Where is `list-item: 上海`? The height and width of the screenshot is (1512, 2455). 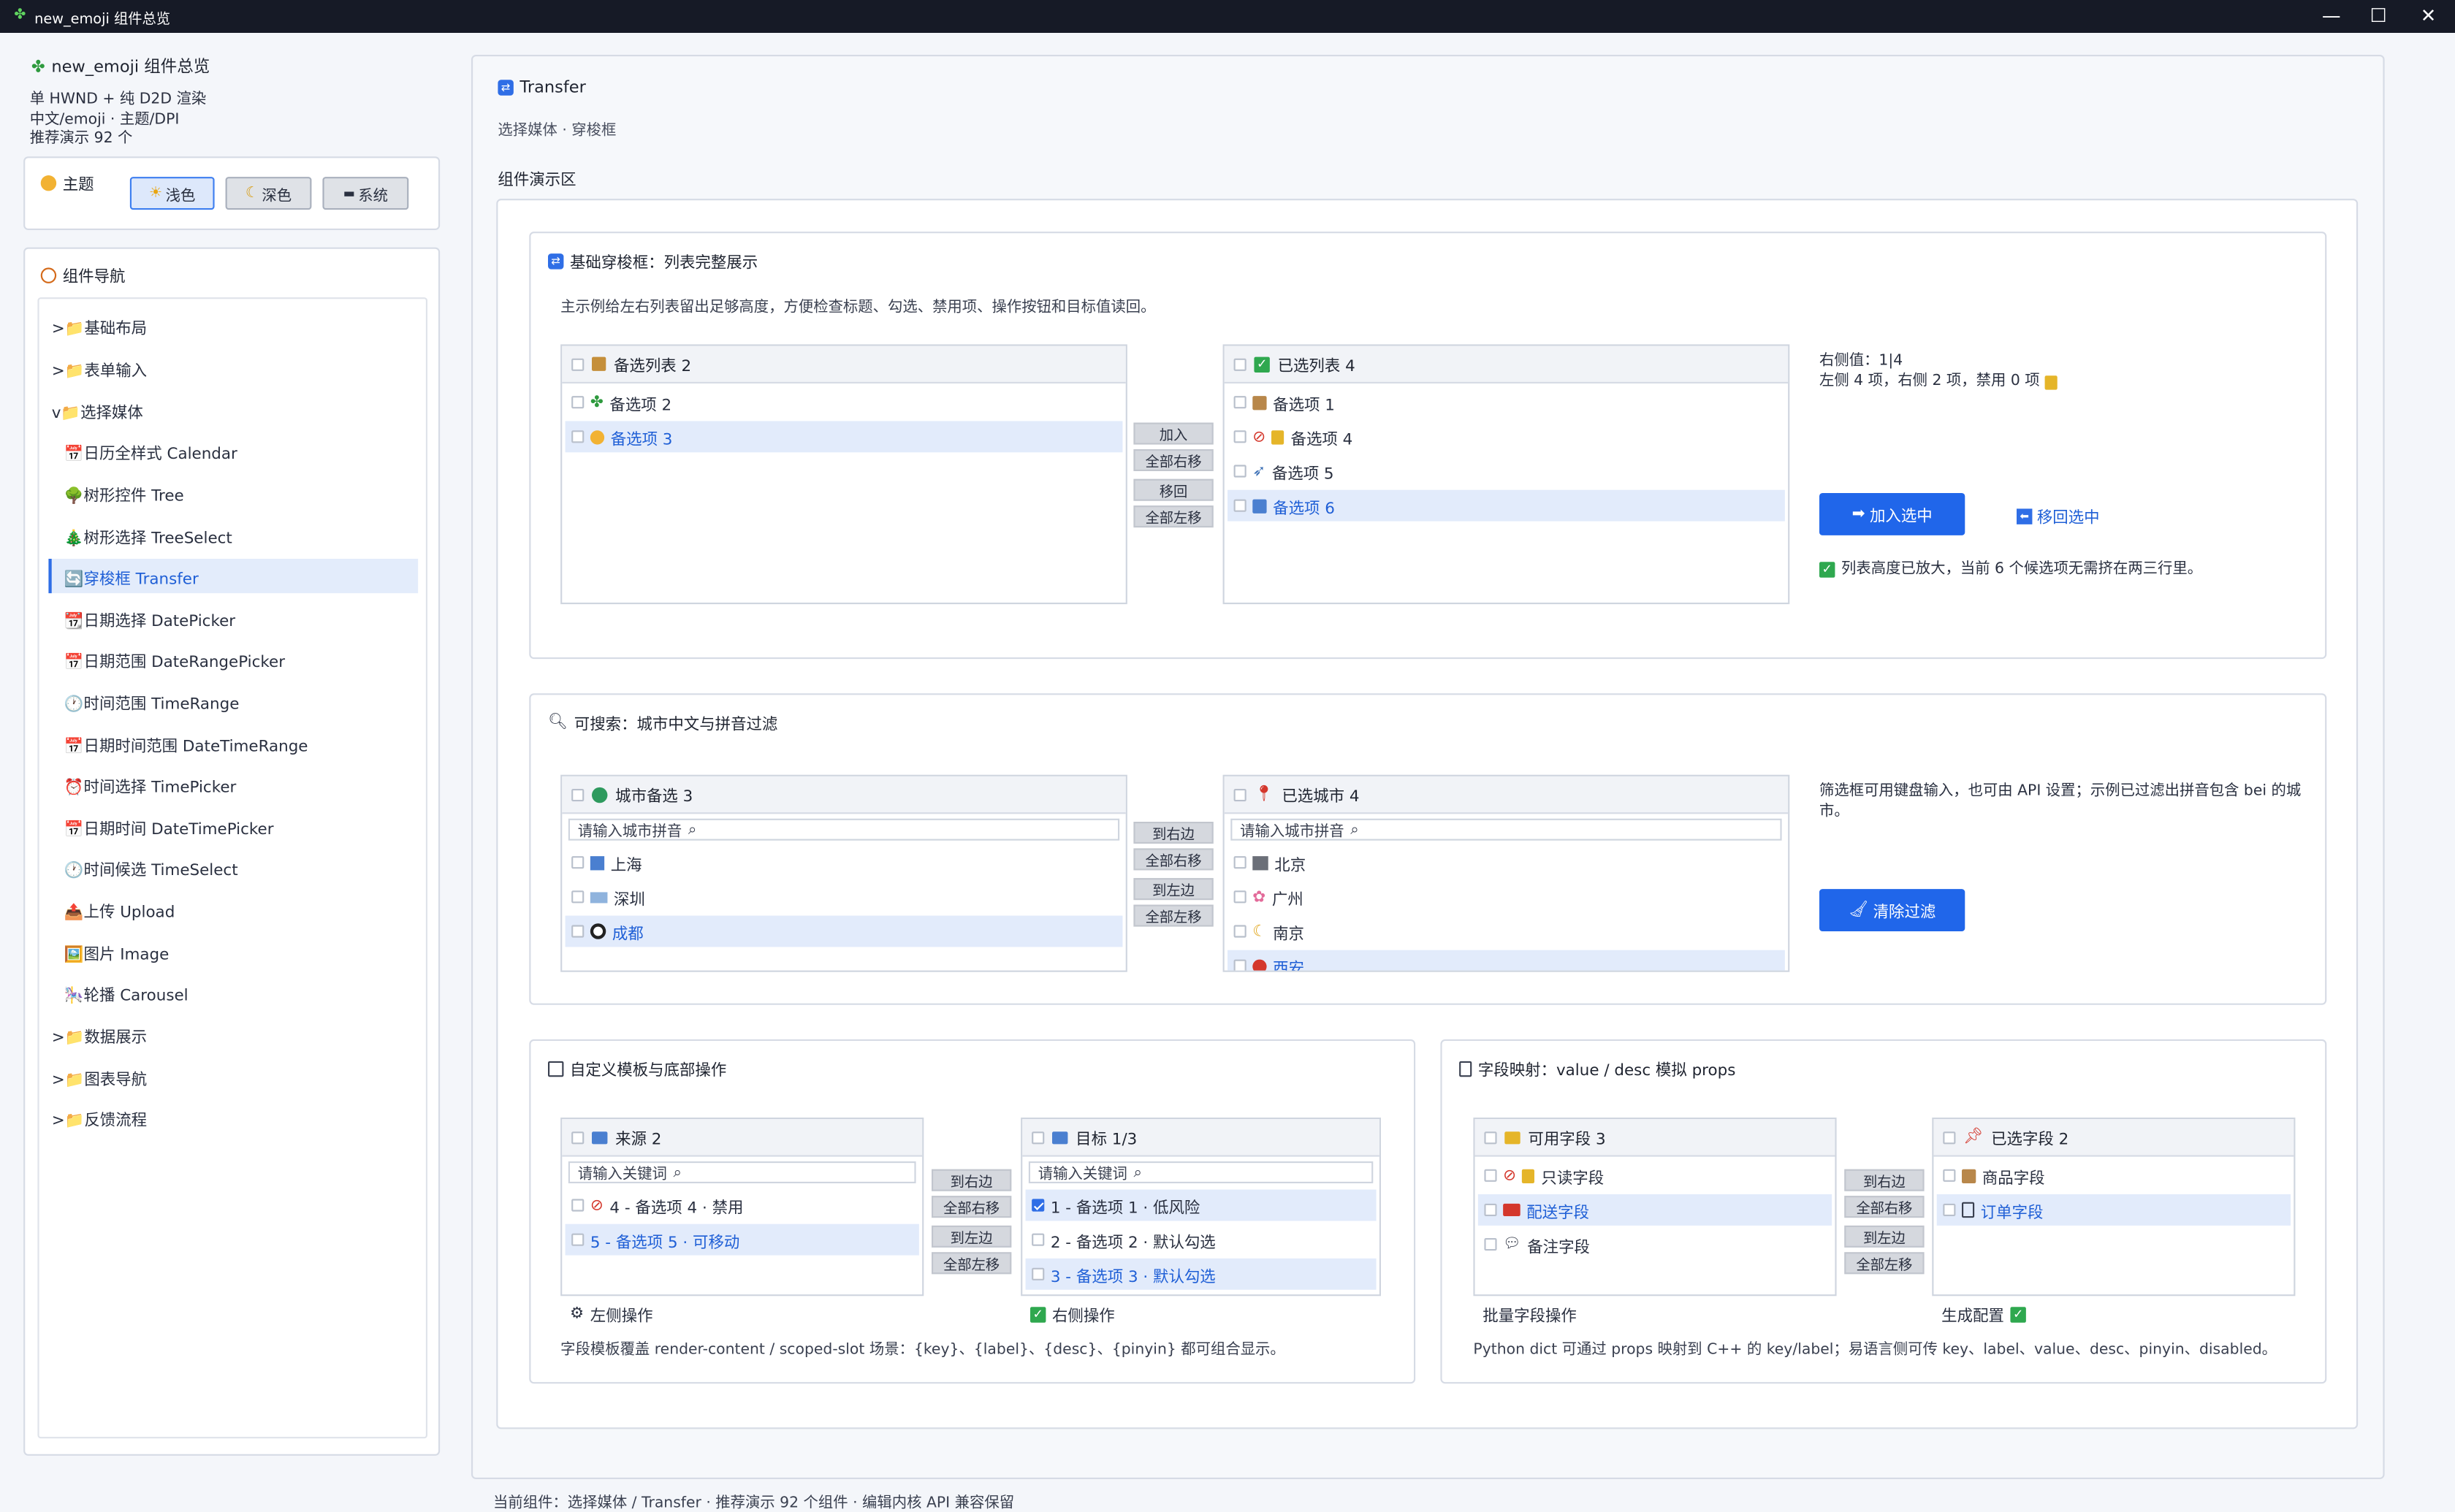 list-item: 上海 is located at coordinates (844, 863).